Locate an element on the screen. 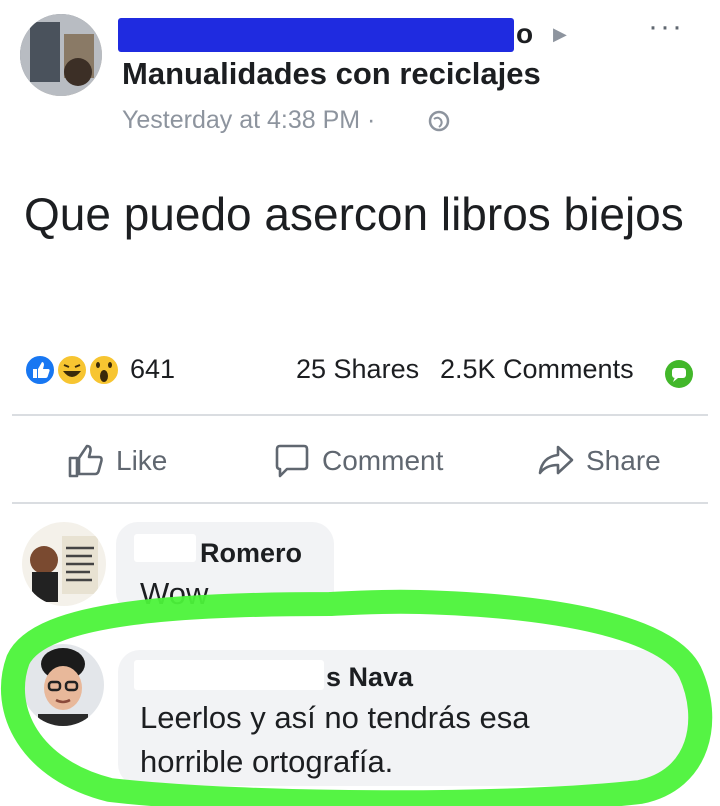 Image resolution: width=720 pixels, height=806 pixels. commenter-name: s Nava is located at coordinates (369, 677).